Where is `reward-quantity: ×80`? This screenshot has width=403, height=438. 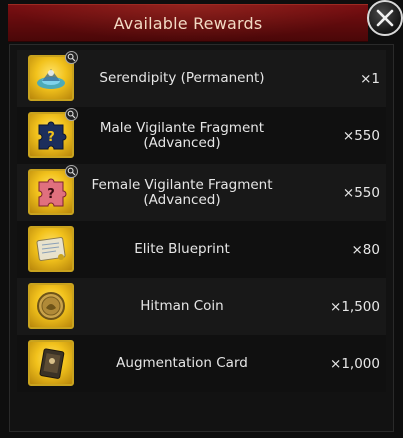
reward-quantity: ×80 is located at coordinates (366, 249).